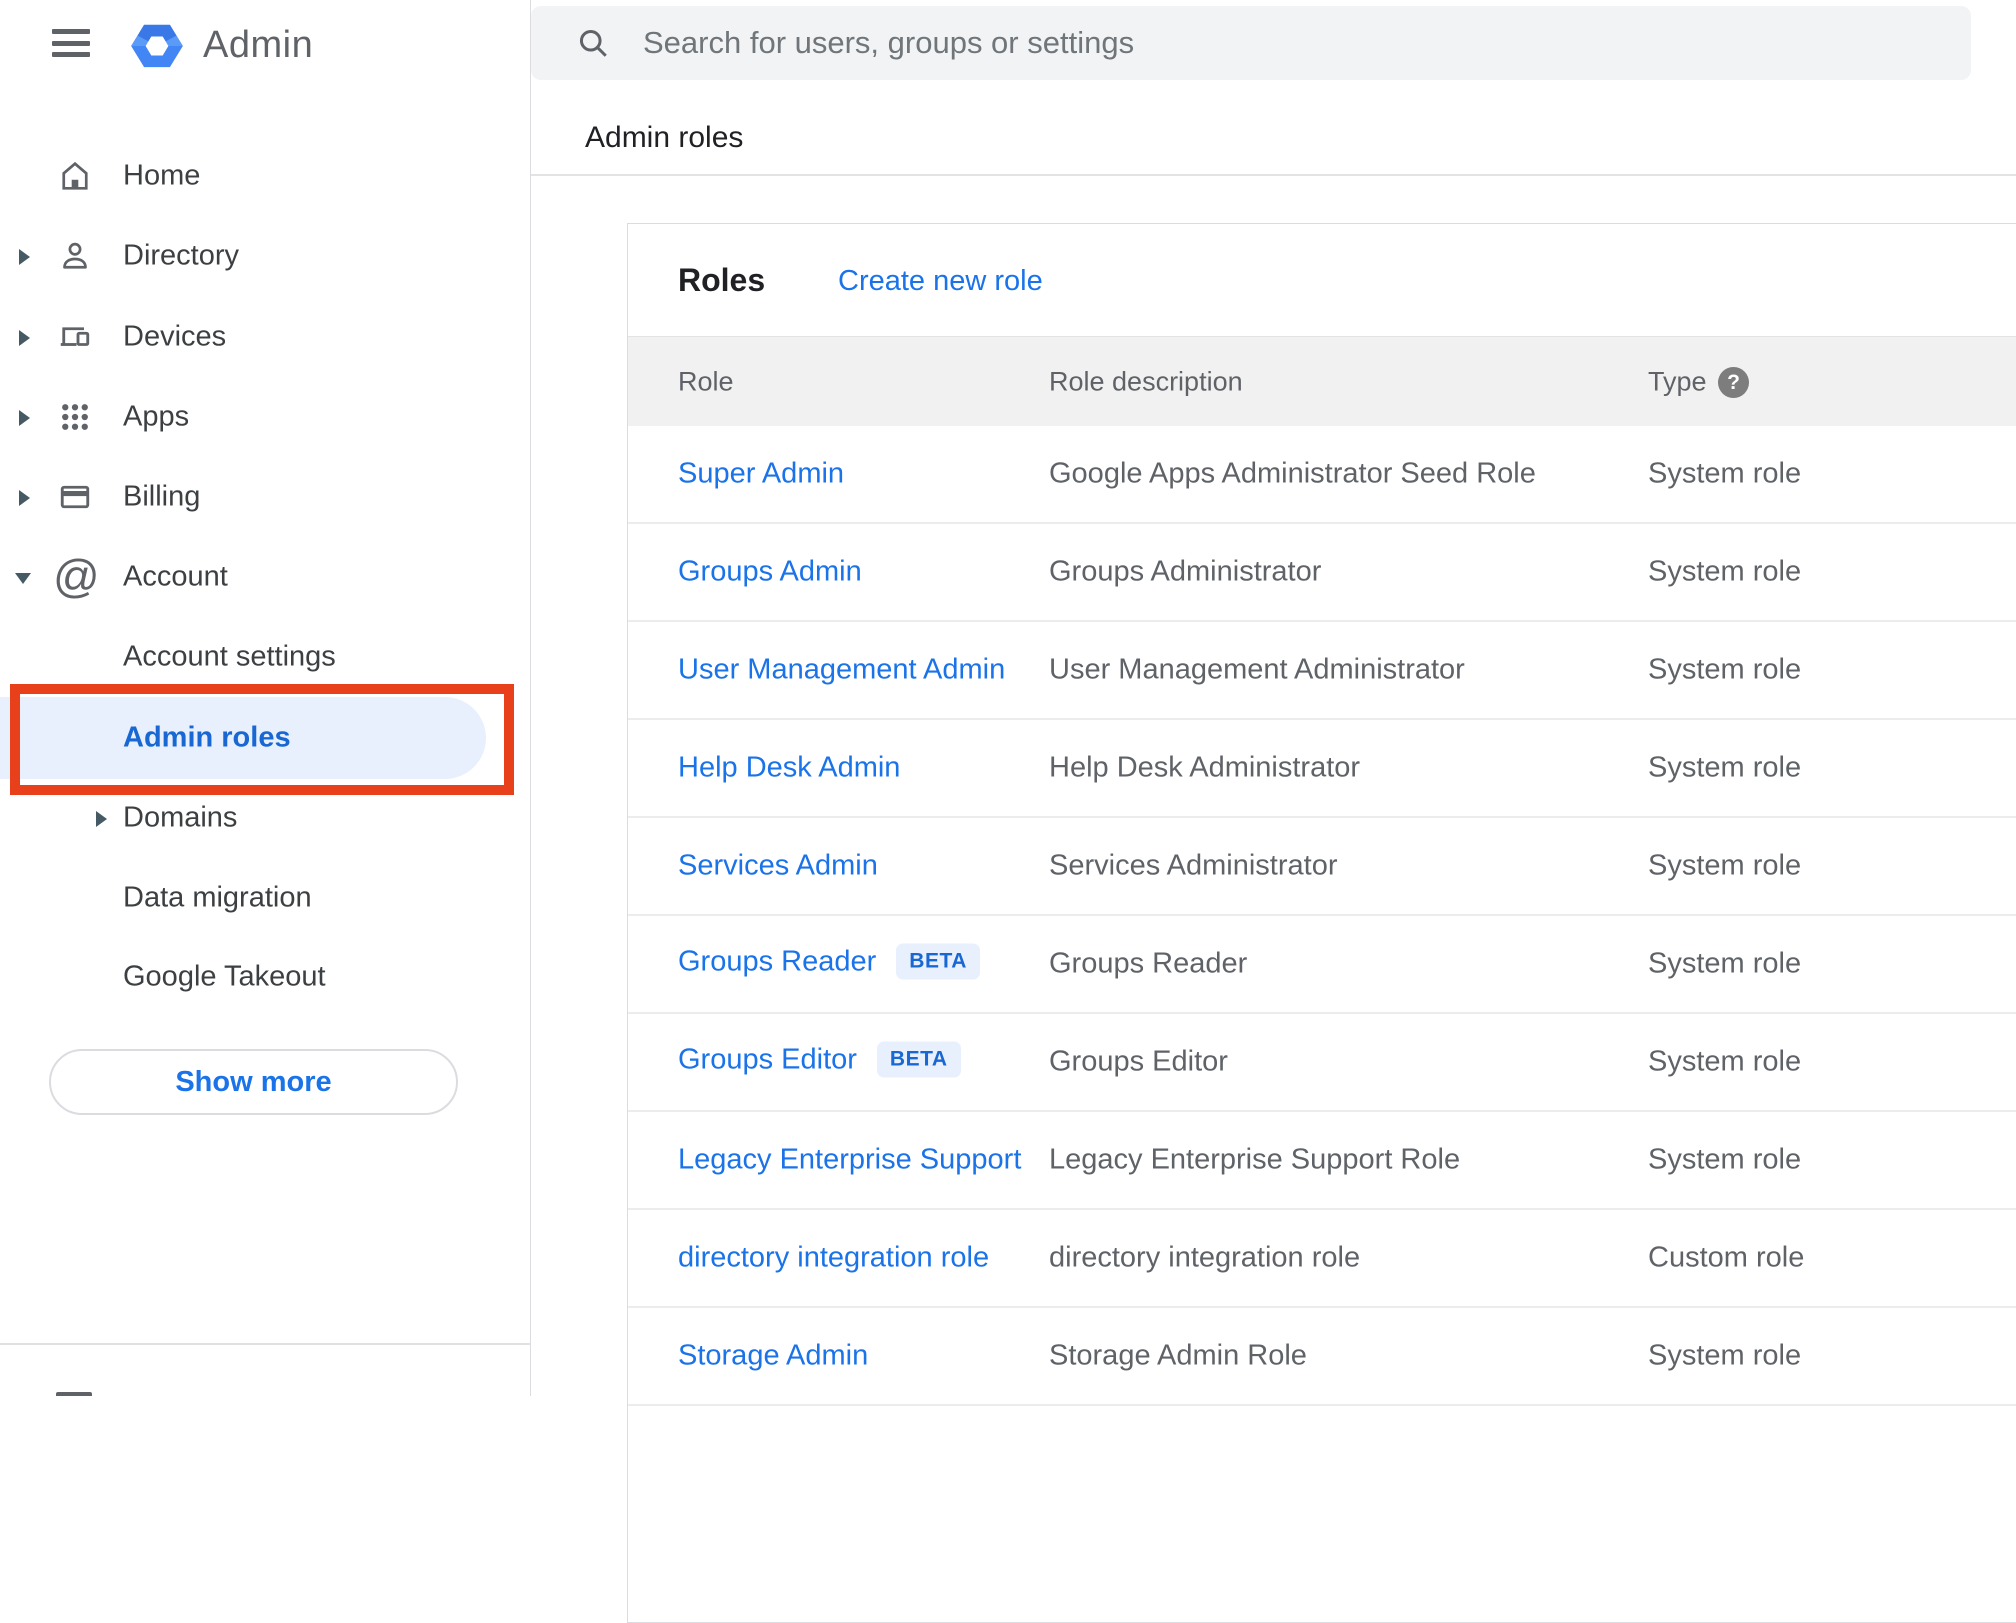 The height and width of the screenshot is (1623, 2016). What do you see at coordinates (157, 46) in the screenshot?
I see `admin-logo-icon` at bounding box center [157, 46].